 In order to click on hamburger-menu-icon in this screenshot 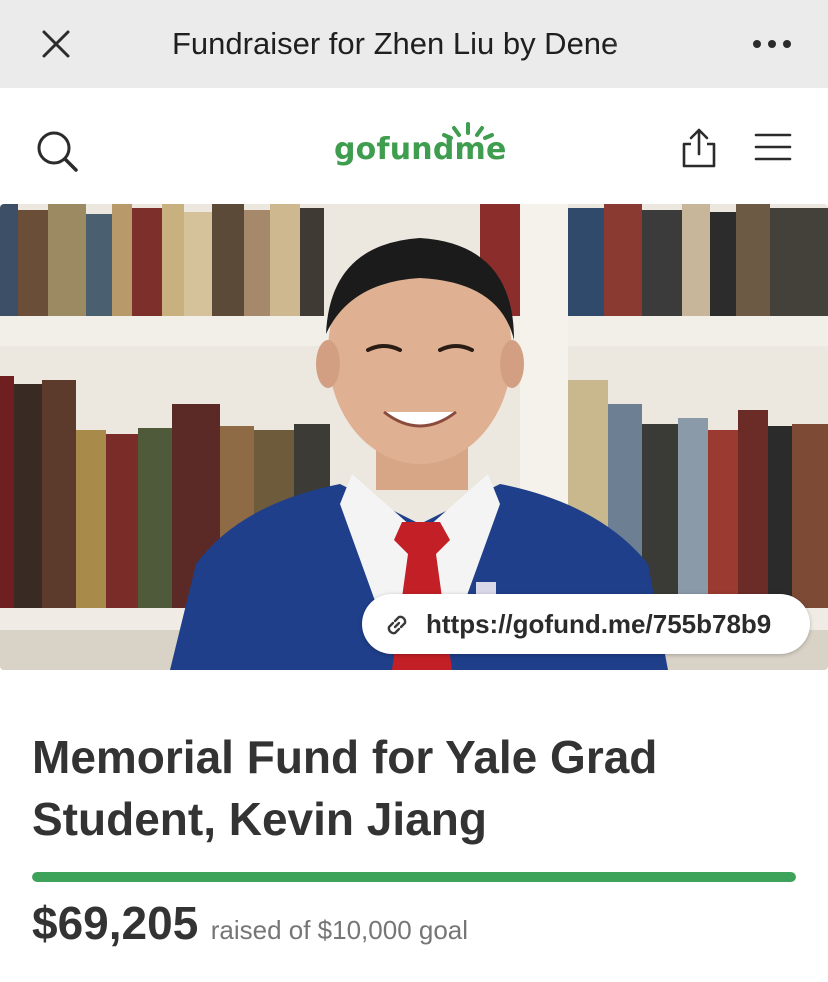, I will do `click(773, 147)`.